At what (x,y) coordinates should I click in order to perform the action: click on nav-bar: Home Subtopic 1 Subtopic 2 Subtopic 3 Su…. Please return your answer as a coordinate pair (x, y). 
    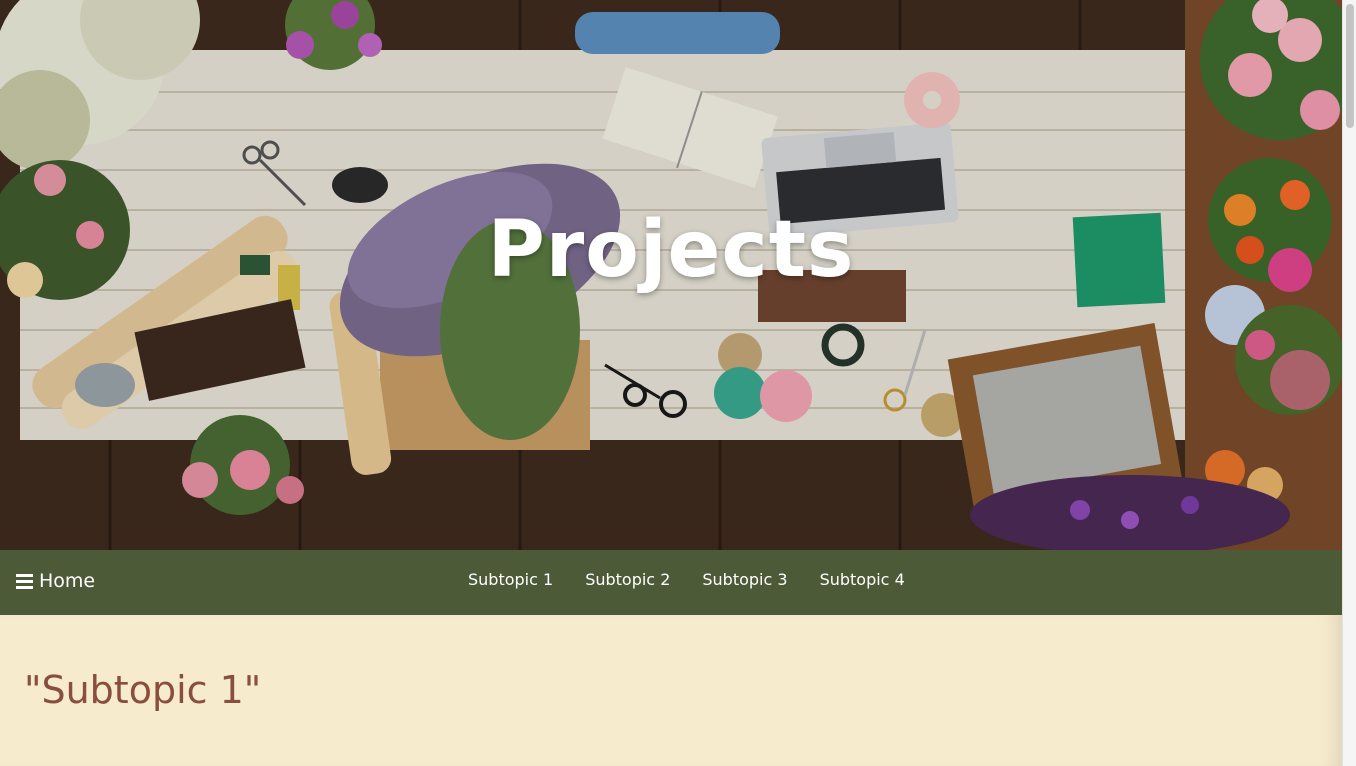
    Looking at the image, I should click on (671, 582).